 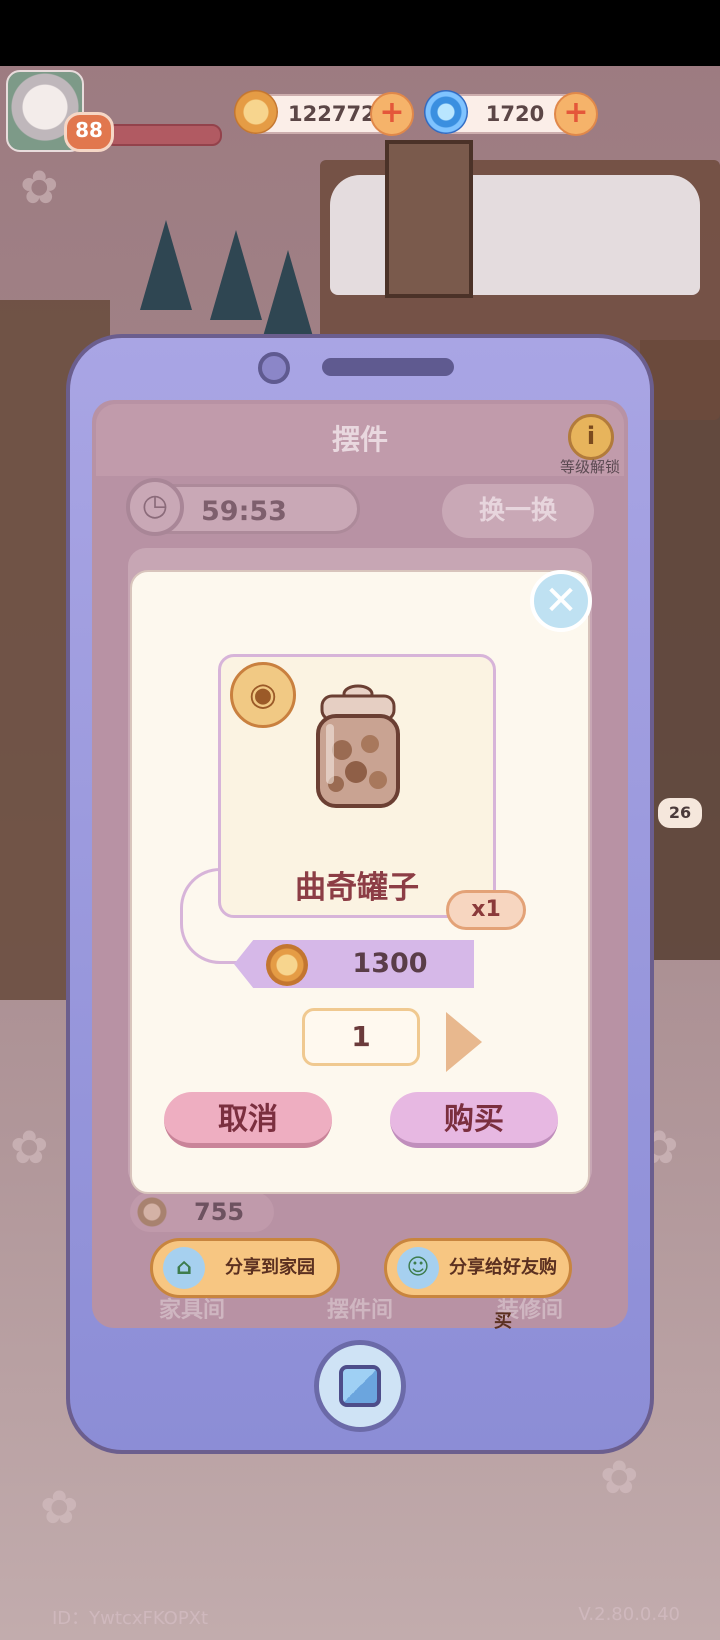 I want to click on phone-camera, so click(x=274, y=368).